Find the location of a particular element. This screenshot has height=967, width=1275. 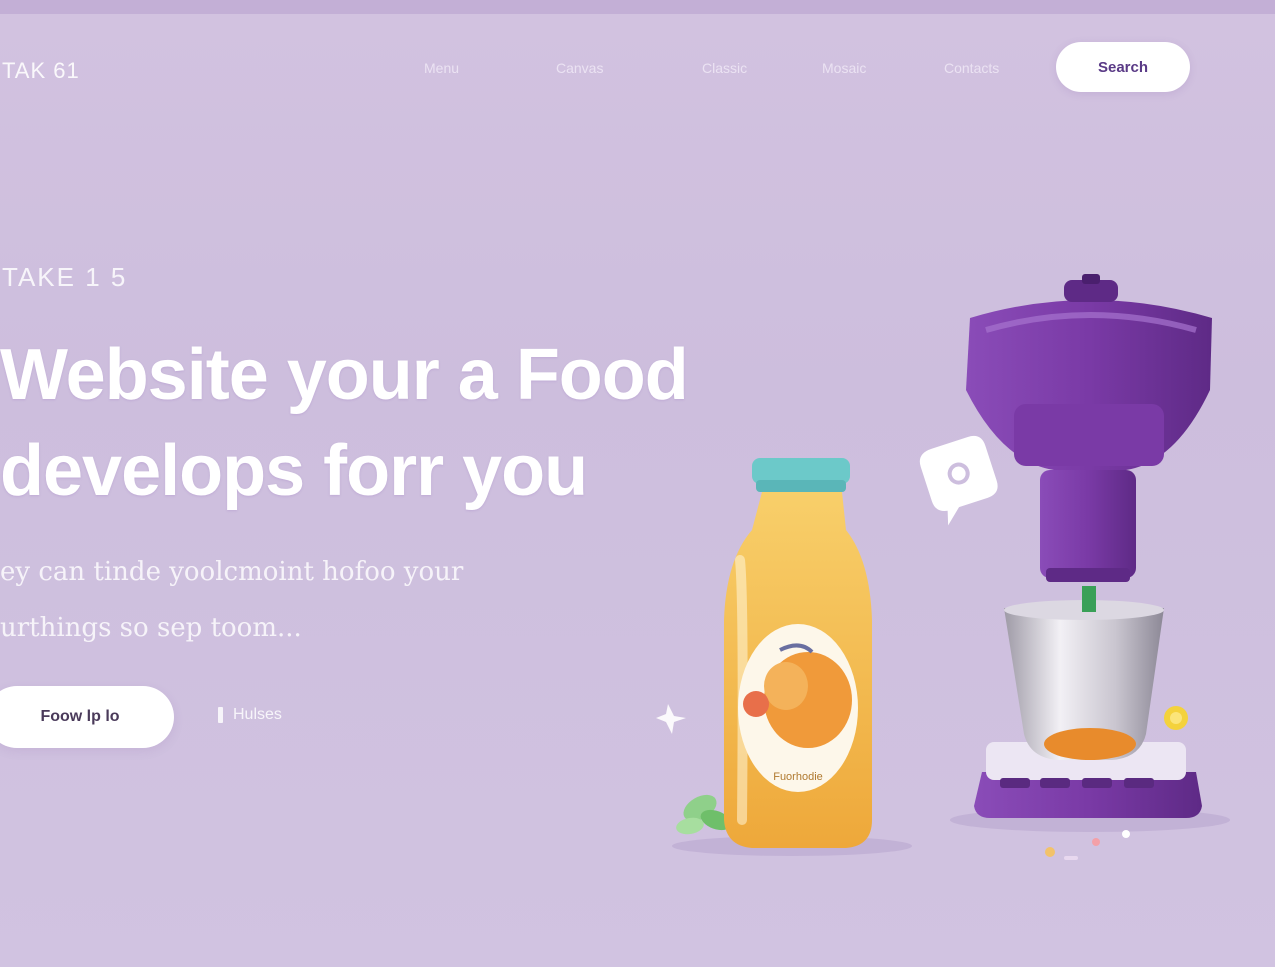

chat-bubble-icon is located at coordinates (958, 480).